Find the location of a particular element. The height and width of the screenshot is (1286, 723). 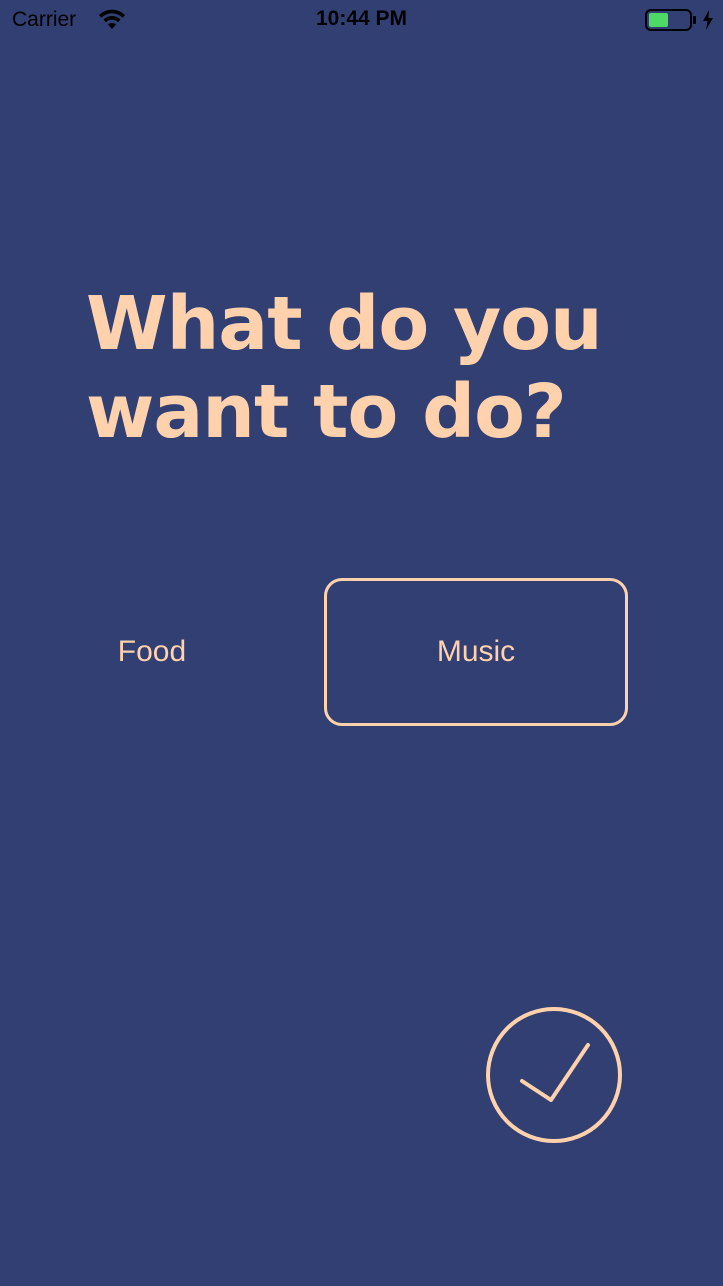

checkmark-icon is located at coordinates (555, 1072).